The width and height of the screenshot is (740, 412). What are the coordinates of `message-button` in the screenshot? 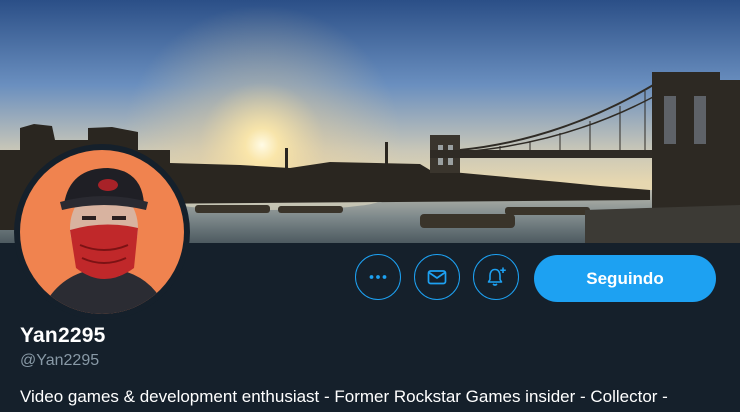 It's located at (437, 277).